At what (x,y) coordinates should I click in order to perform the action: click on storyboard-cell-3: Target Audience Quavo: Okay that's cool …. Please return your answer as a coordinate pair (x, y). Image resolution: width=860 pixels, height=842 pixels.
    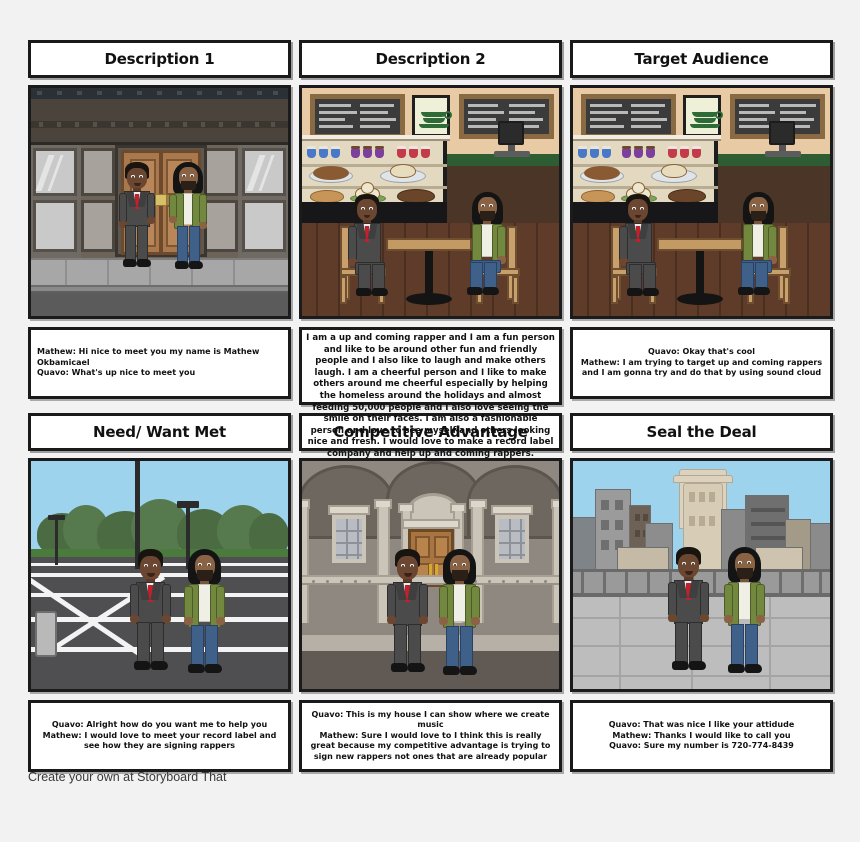
    Looking at the image, I should click on (701, 222).